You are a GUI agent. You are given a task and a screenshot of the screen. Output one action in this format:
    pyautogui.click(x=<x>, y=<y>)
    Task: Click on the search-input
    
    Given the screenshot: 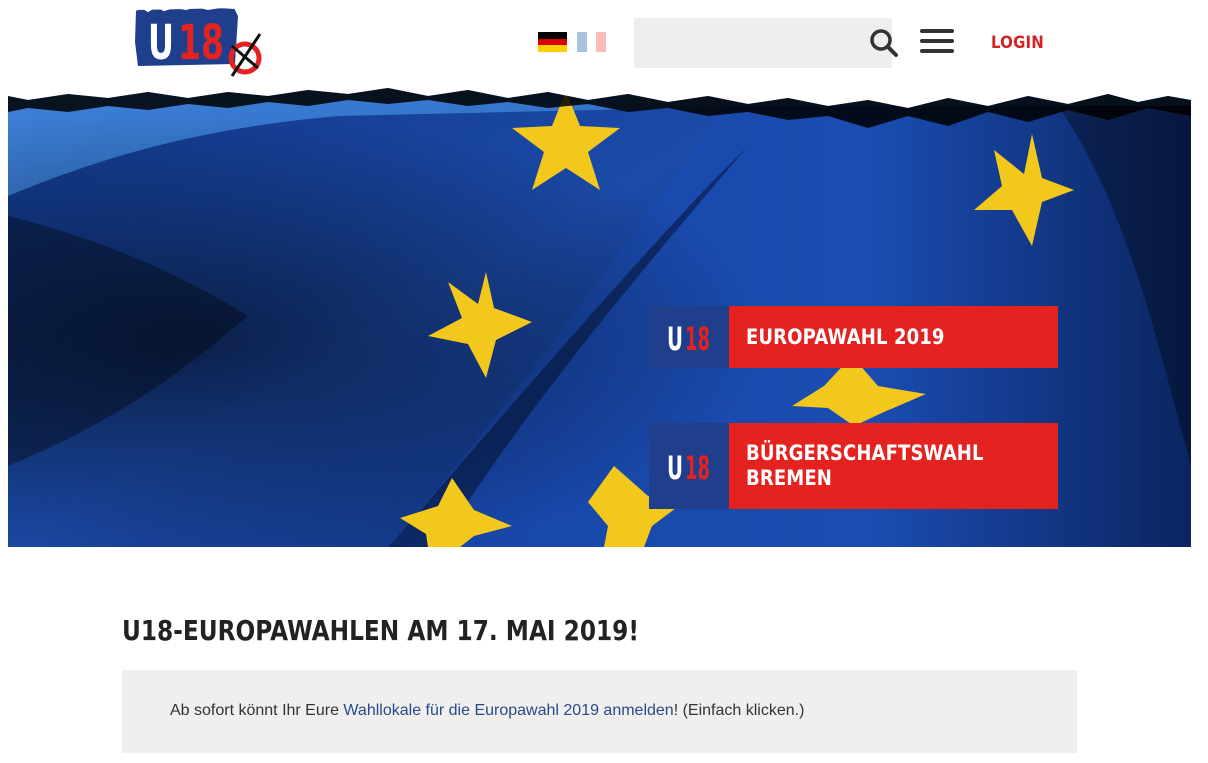 What is the action you would take?
    pyautogui.click(x=751, y=43)
    